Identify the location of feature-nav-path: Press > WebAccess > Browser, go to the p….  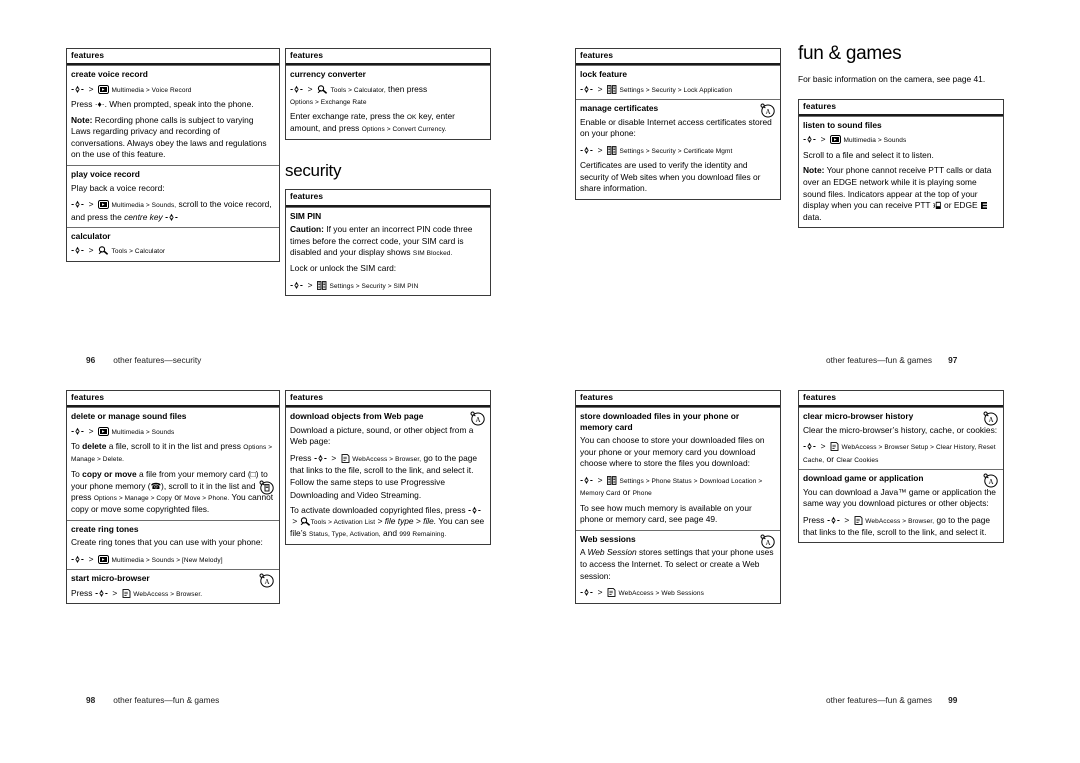
(897, 526).